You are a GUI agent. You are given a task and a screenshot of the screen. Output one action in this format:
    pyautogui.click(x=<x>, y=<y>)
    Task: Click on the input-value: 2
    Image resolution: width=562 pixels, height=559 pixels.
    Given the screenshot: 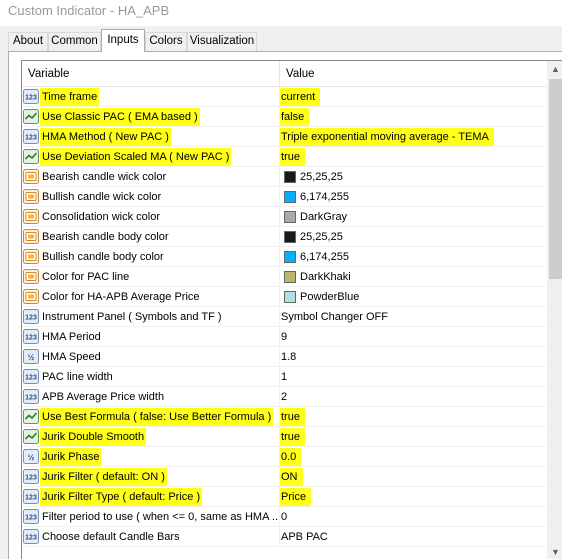 What is the action you would take?
    pyautogui.click(x=284, y=397)
    